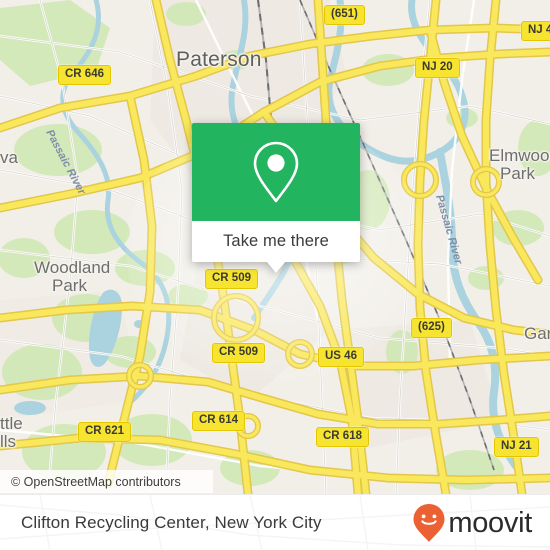 This screenshot has width=550, height=550. I want to click on location-callout-card: Take me there, so click(276, 198).